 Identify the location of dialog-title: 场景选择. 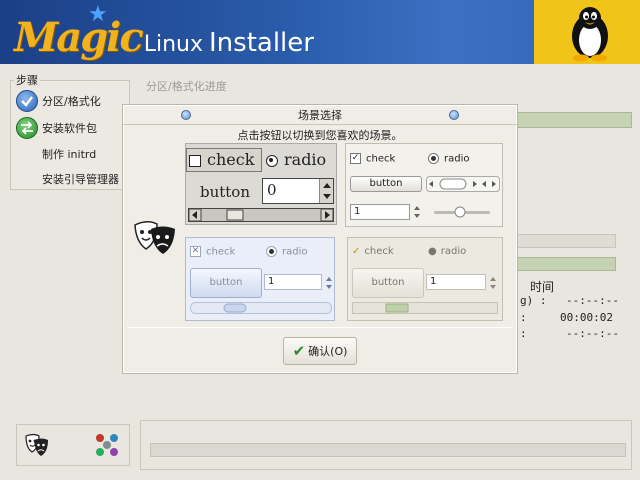
(320, 115).